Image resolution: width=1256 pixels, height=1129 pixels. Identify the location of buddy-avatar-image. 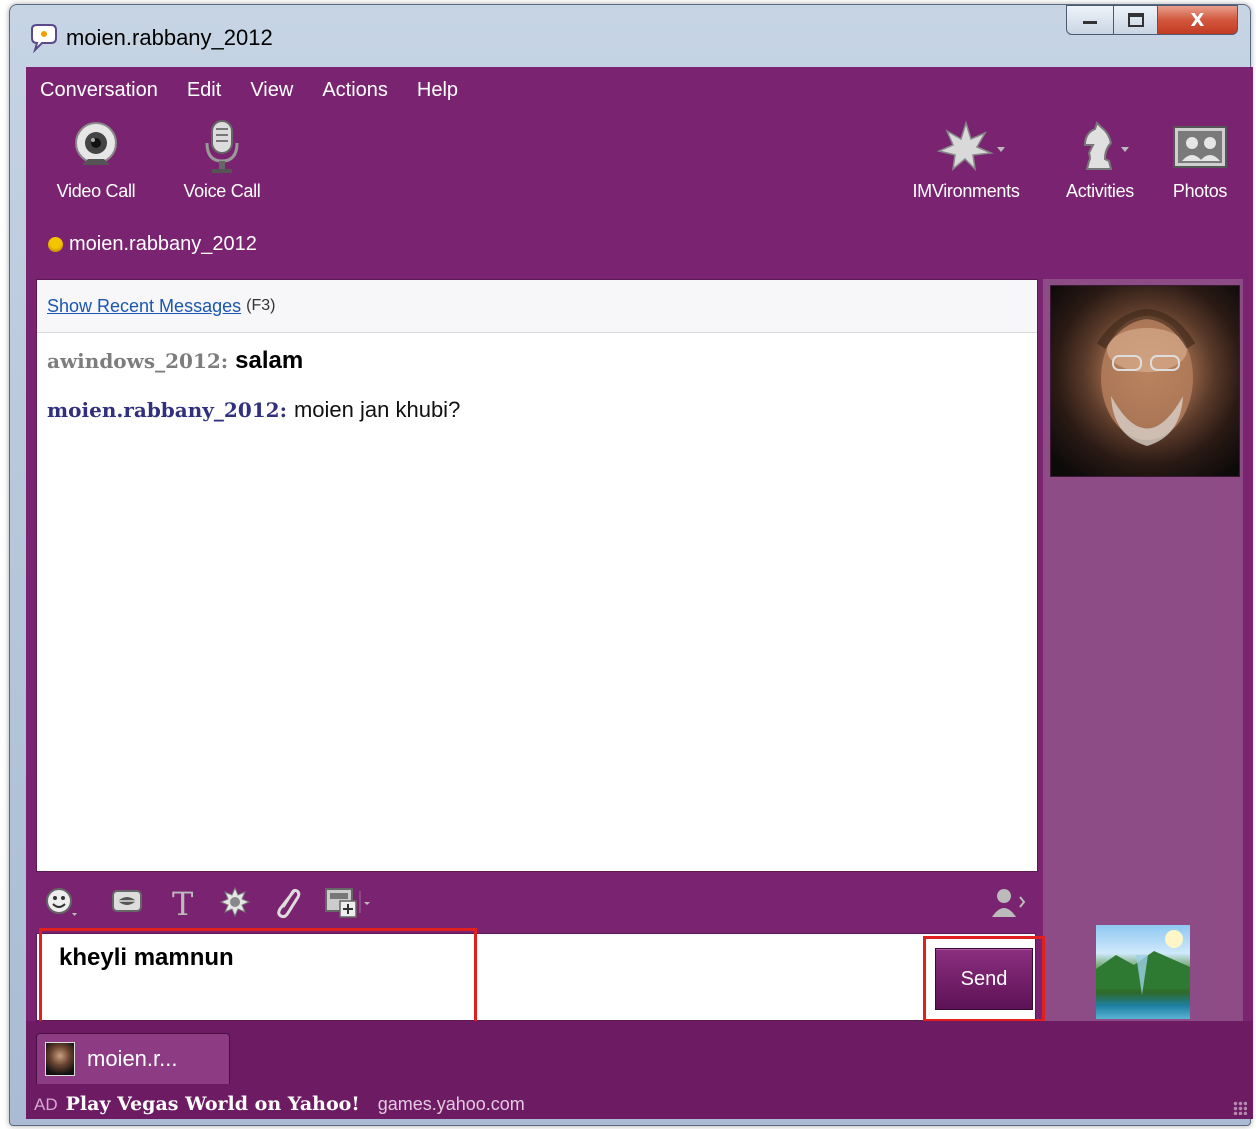
(1146, 377).